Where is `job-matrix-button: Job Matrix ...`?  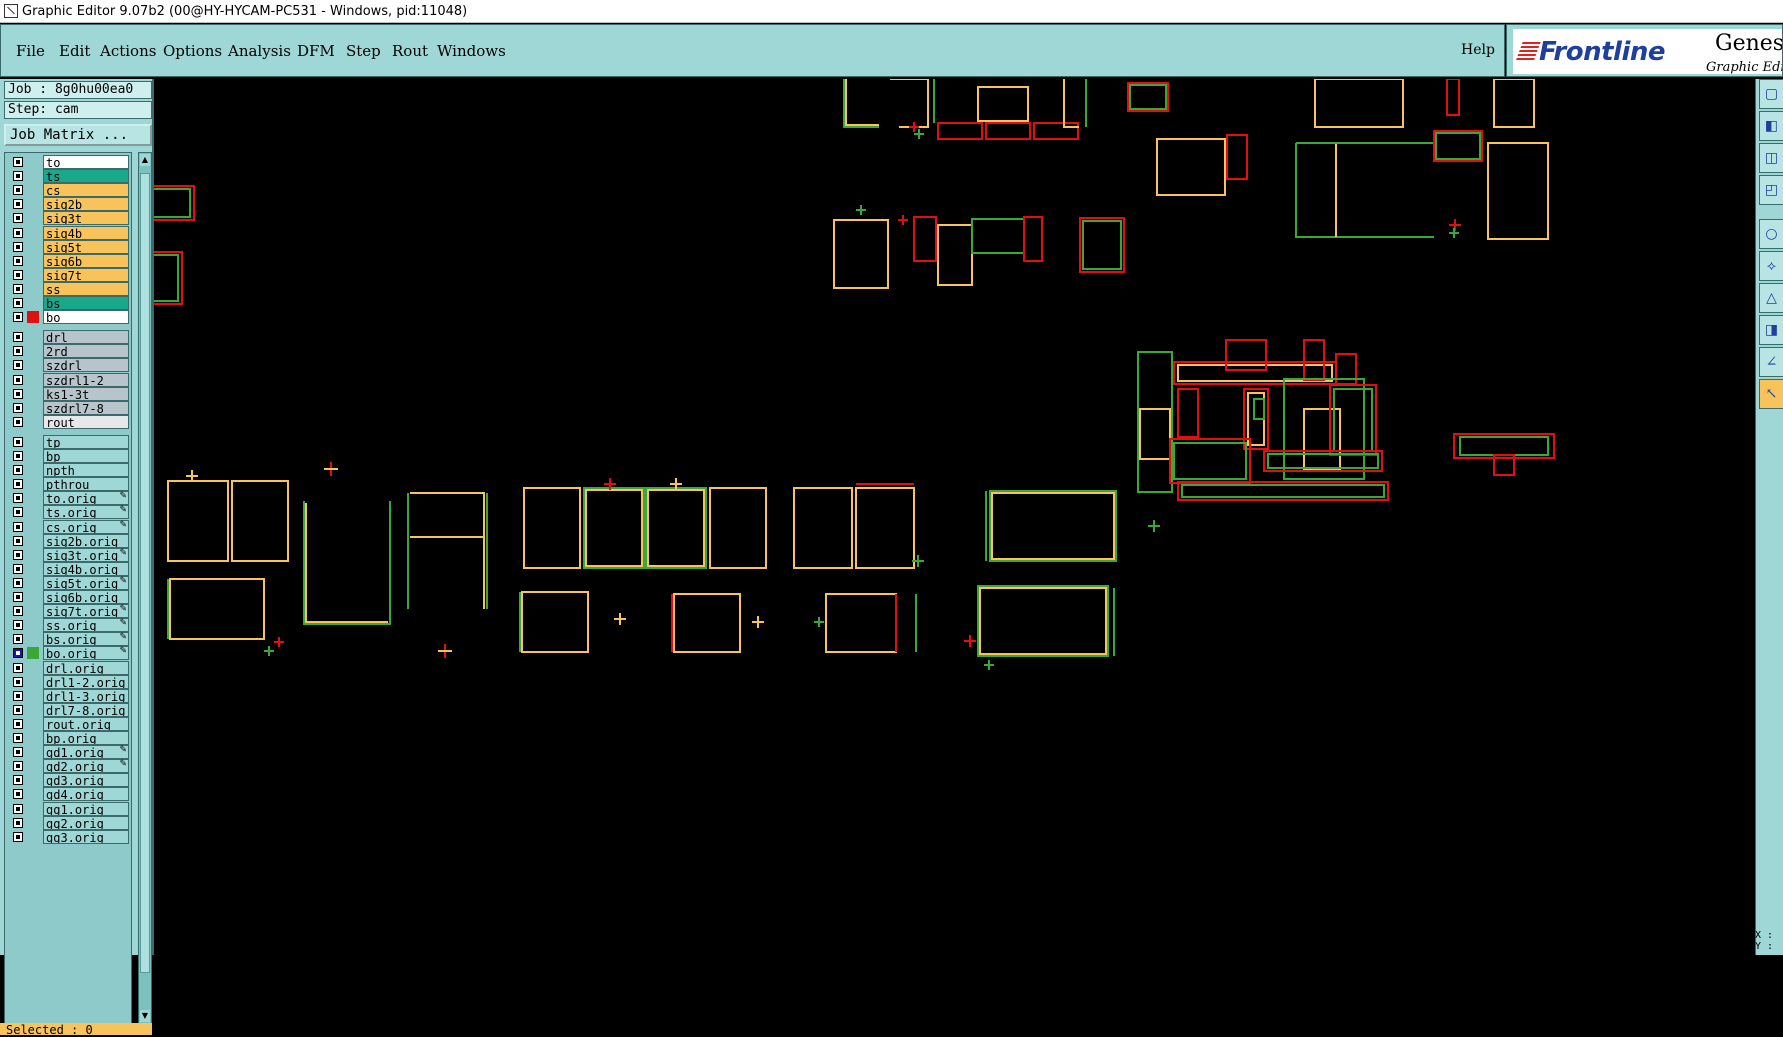 job-matrix-button: Job Matrix ... is located at coordinates (78, 135).